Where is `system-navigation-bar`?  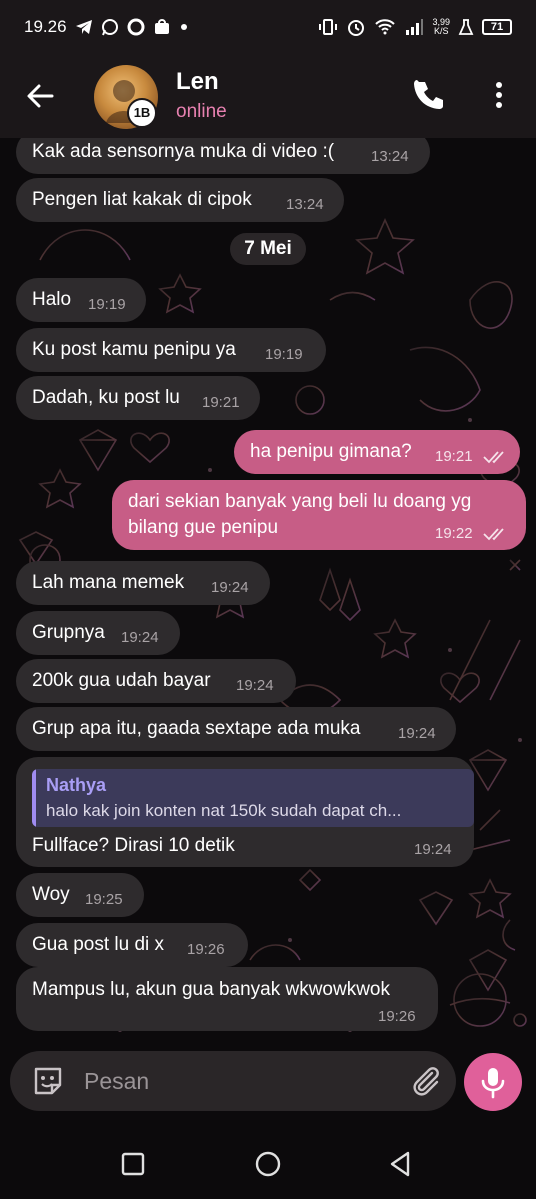
system-navigation-bar is located at coordinates (268, 1162).